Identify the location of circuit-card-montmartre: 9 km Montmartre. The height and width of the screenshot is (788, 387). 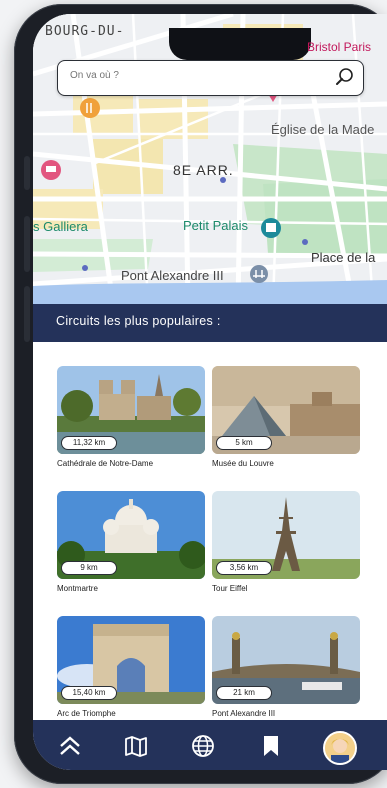
(131, 542).